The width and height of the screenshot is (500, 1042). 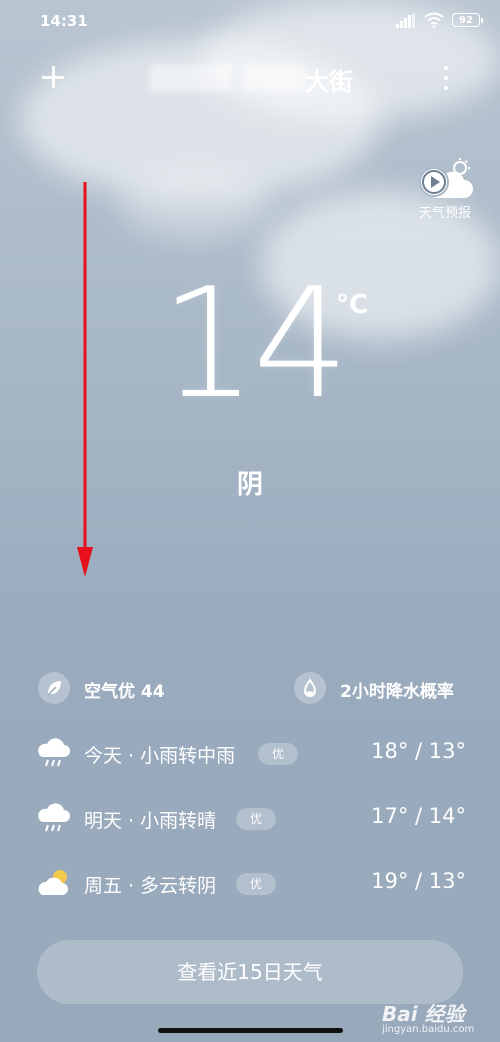 What do you see at coordinates (64, 21) in the screenshot?
I see `status-time: 14:31` at bounding box center [64, 21].